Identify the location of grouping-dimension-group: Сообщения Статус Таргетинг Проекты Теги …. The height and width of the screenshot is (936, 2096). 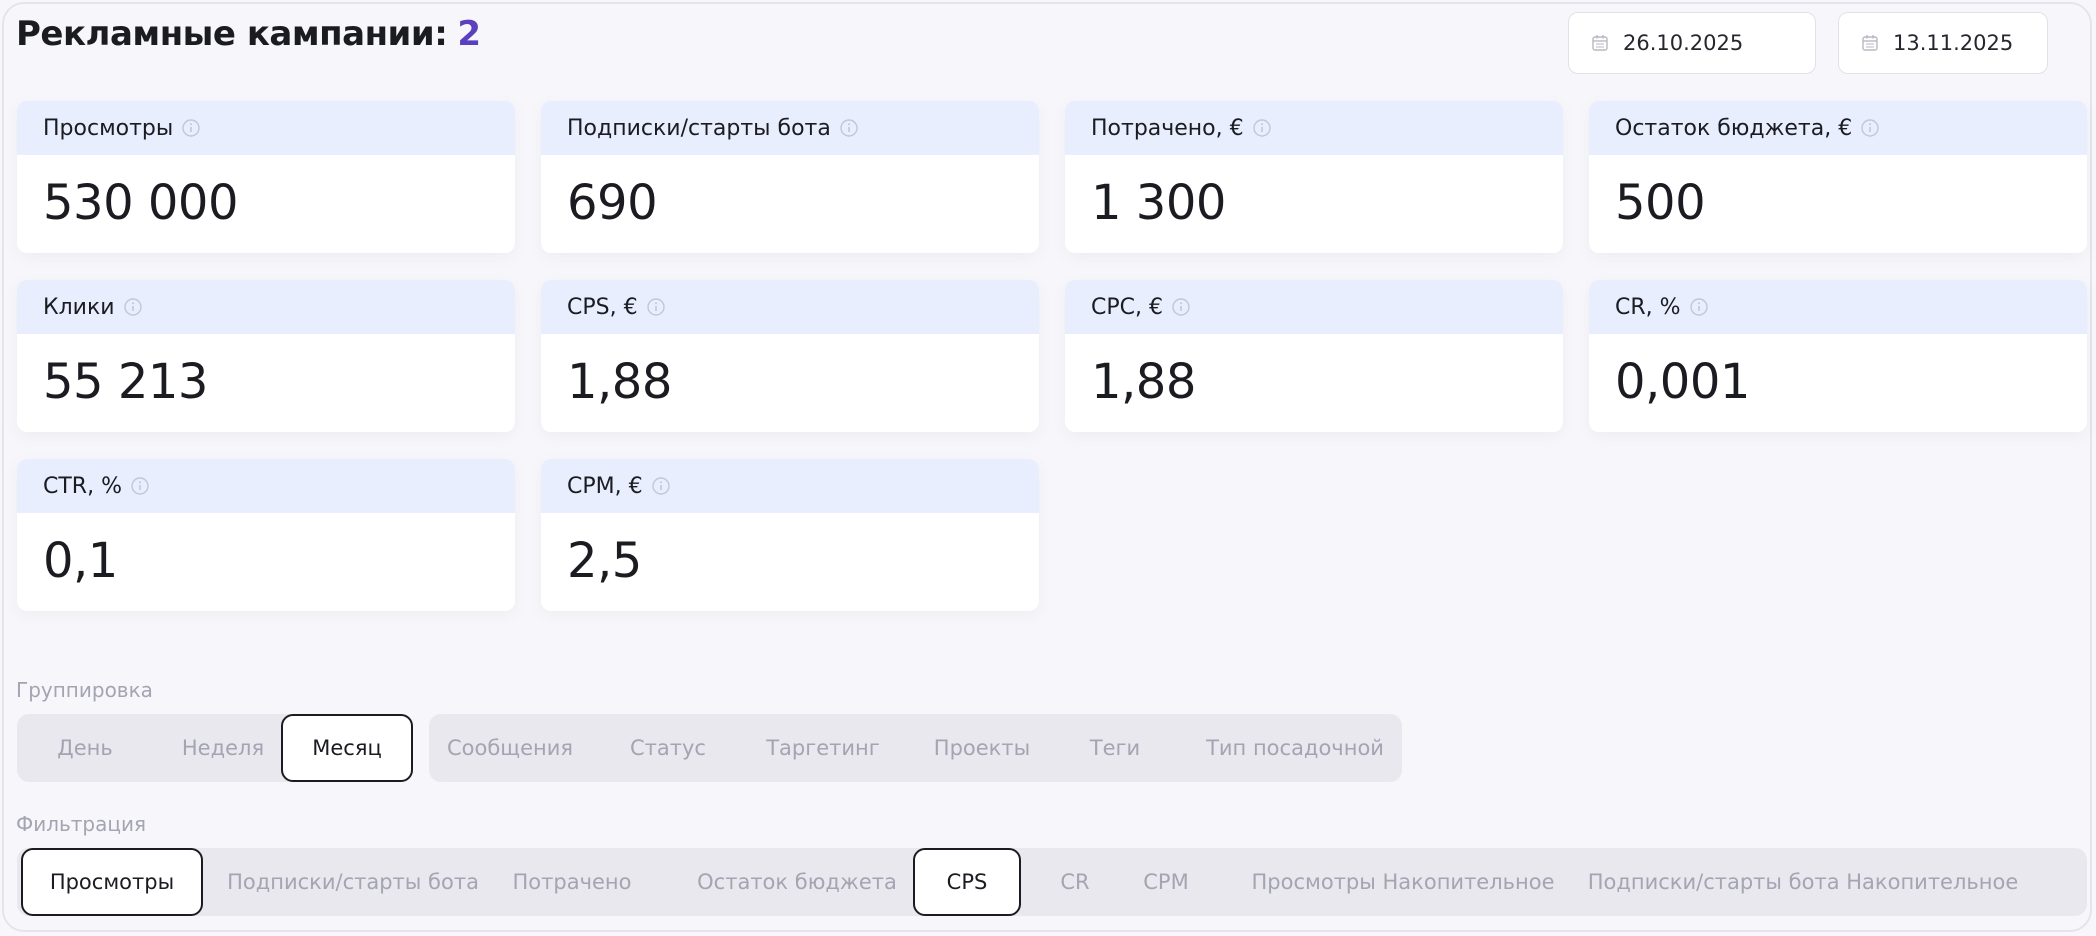
(915, 748).